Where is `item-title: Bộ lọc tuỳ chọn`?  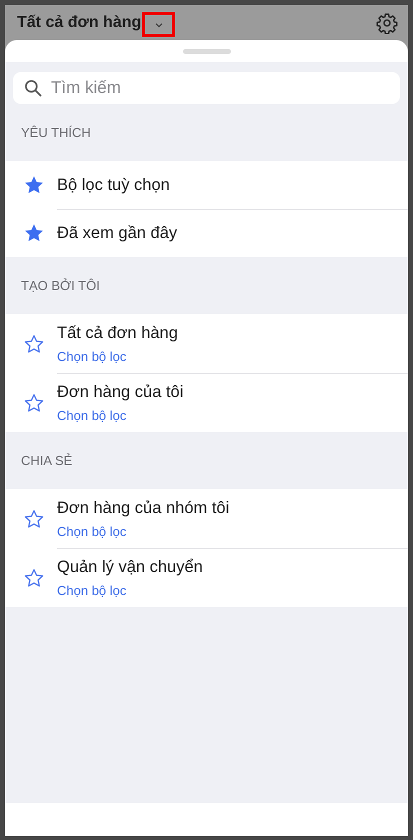 item-title: Bộ lọc tuỳ chọn is located at coordinates (114, 185).